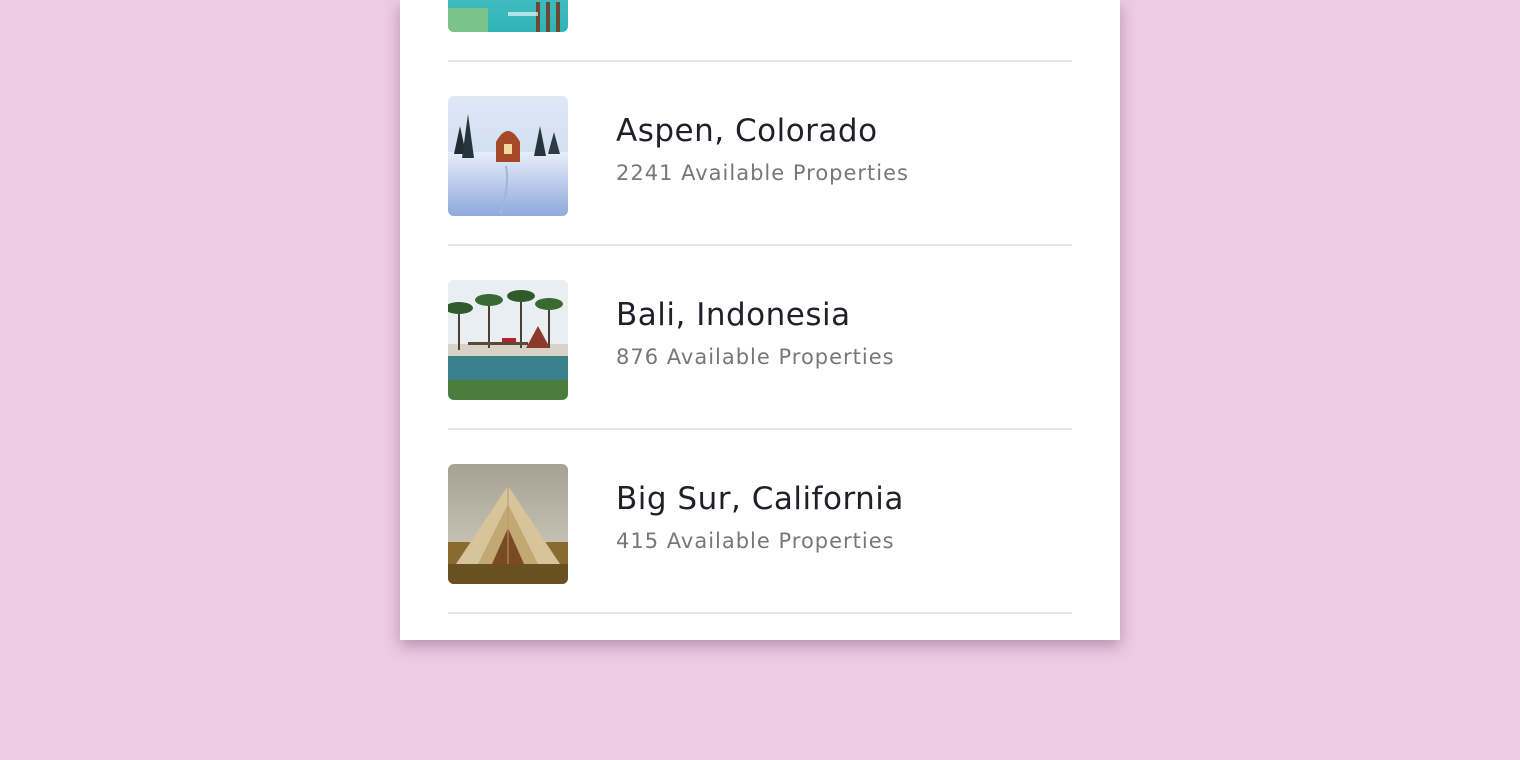 This screenshot has height=760, width=1520. I want to click on beach-pool-resort-image, so click(508, 340).